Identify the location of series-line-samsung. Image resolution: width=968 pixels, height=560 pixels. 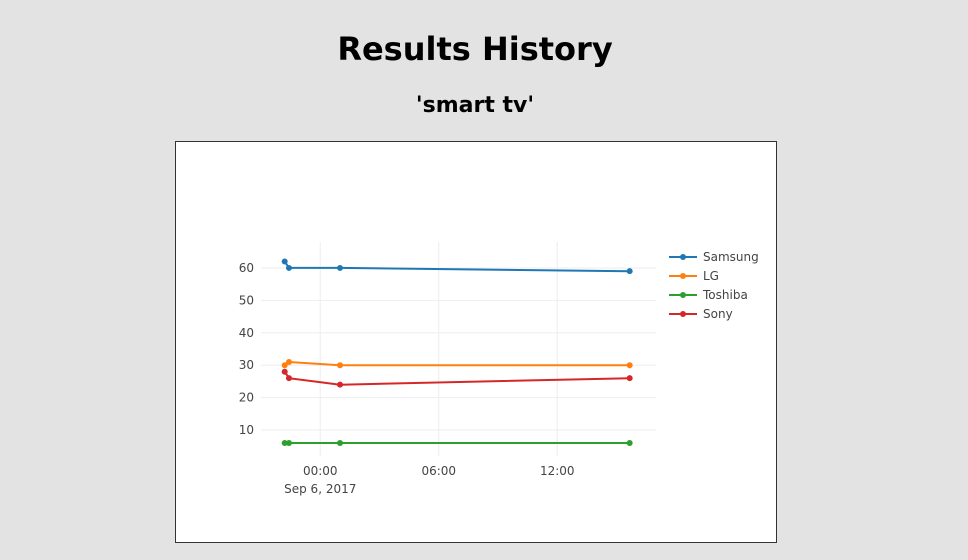
(456, 266).